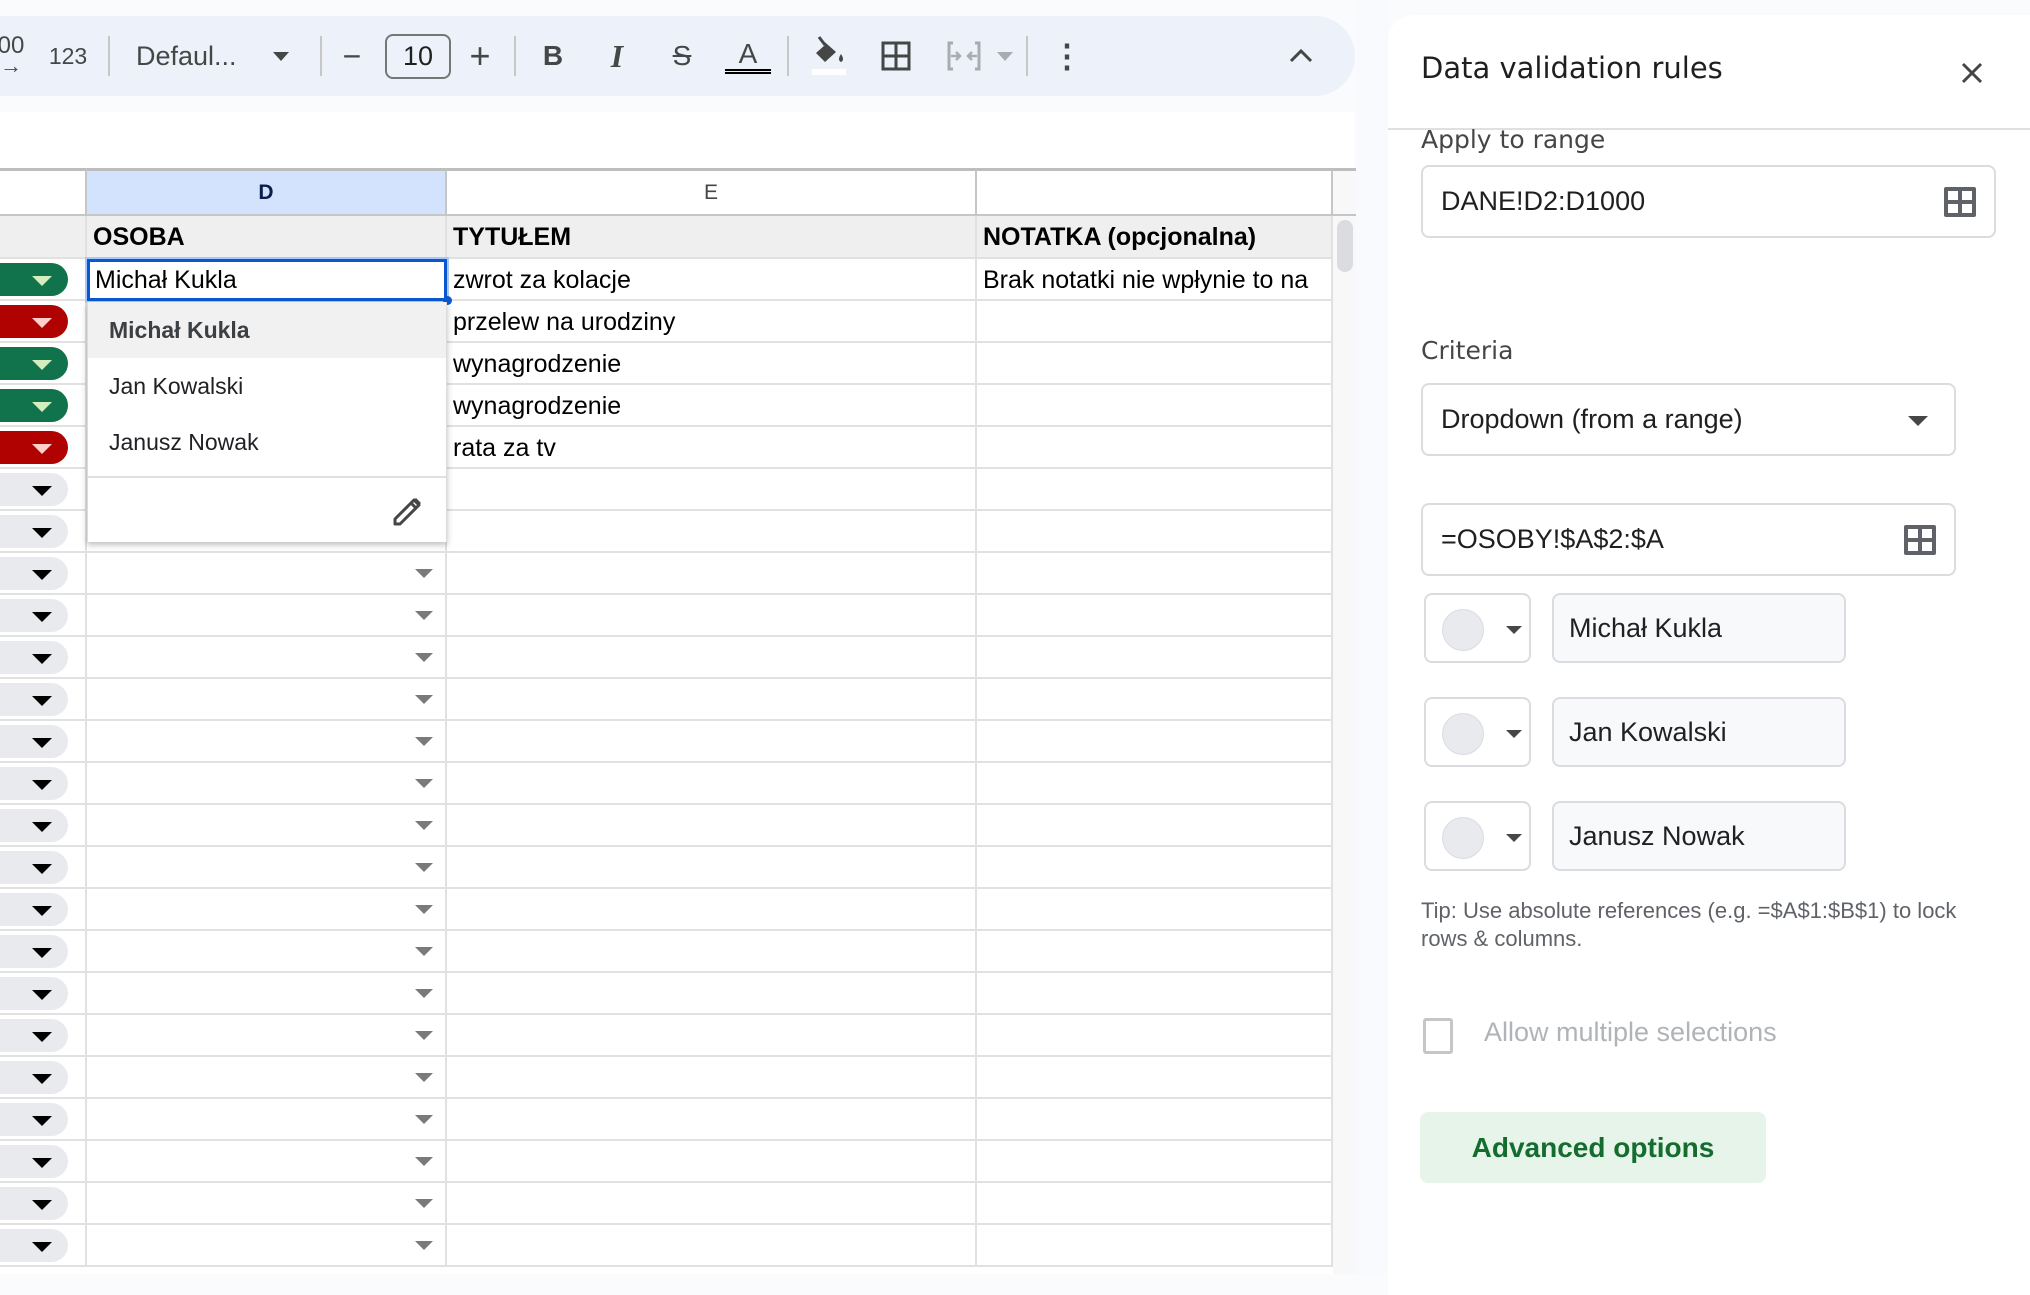 This screenshot has height=1295, width=2030. What do you see at coordinates (1155, 192) in the screenshot?
I see `column-header-f` at bounding box center [1155, 192].